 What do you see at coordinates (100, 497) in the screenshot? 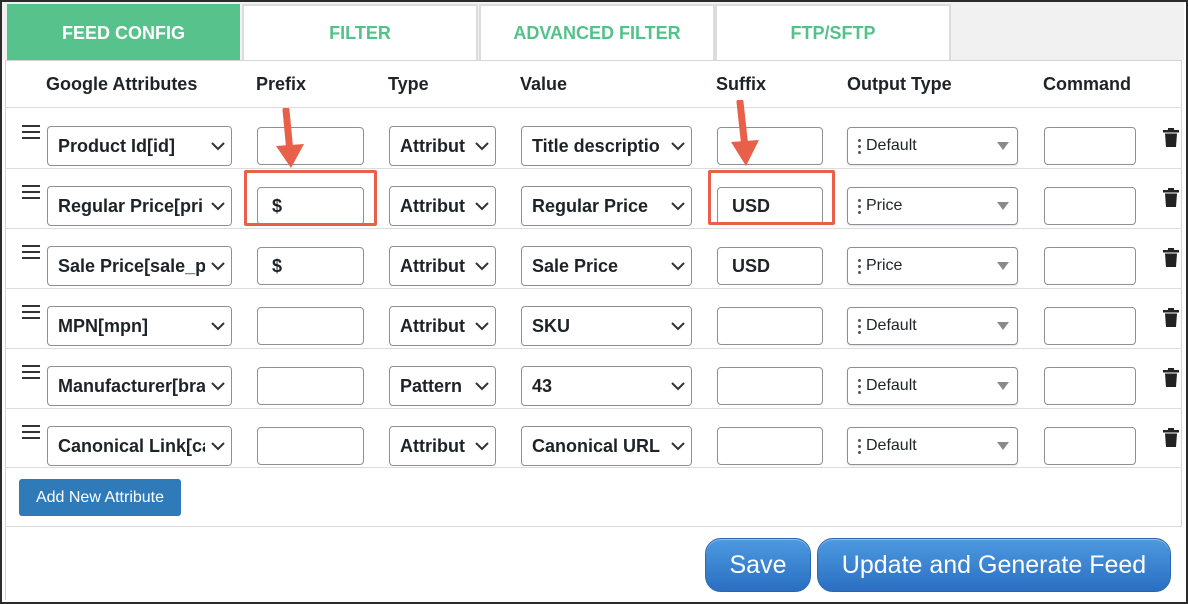
I see `add-new-attribute-button: Add New Attribute` at bounding box center [100, 497].